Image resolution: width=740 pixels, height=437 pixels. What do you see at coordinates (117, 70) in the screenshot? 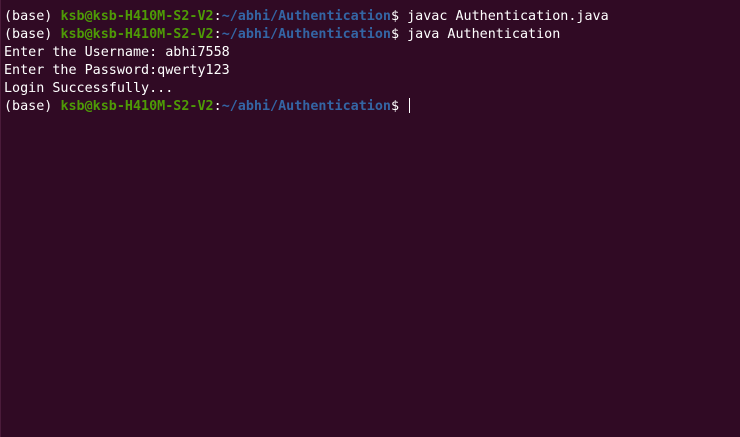
I see `output-line-password: Enter the Password:qwerty123` at bounding box center [117, 70].